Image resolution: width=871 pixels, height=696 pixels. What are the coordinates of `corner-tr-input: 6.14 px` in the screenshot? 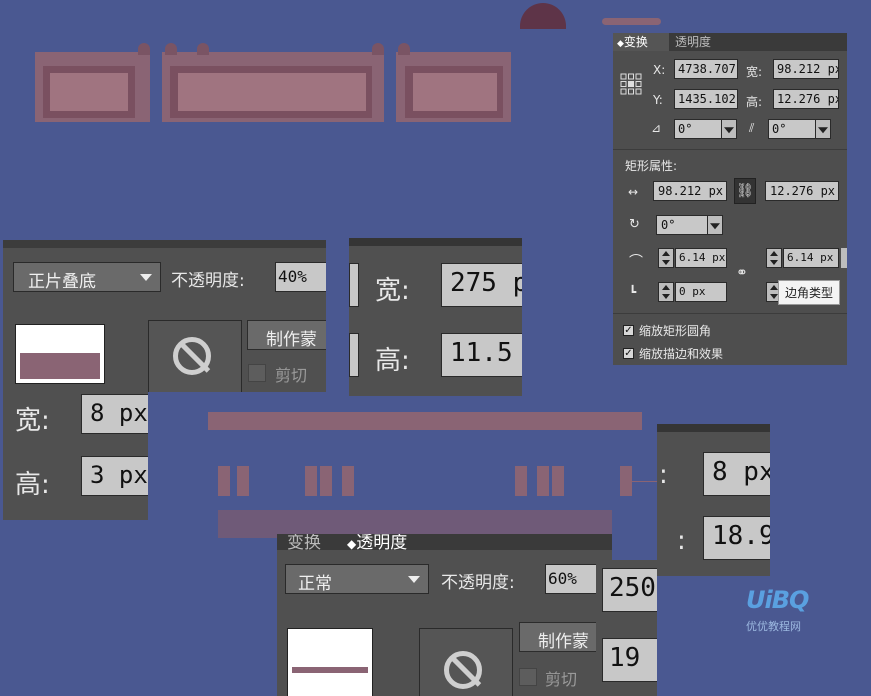 It's located at (811, 258).